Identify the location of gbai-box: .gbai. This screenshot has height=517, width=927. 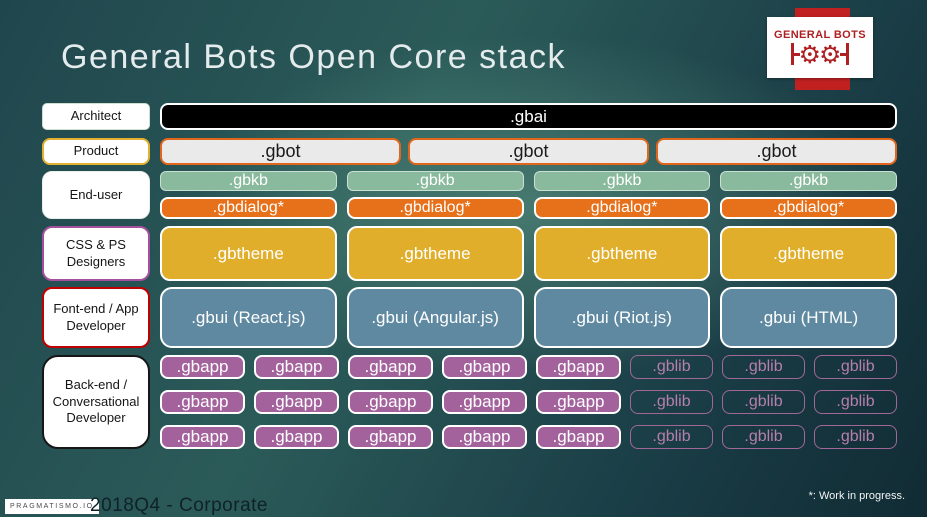
(528, 116).